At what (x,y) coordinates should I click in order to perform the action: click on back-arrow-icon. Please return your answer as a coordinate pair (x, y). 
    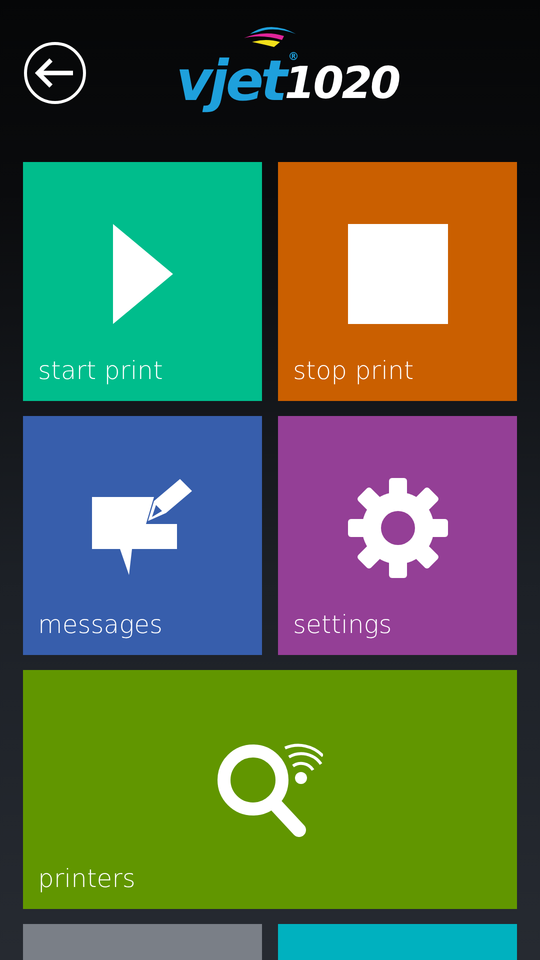
    Looking at the image, I should click on (55, 73).